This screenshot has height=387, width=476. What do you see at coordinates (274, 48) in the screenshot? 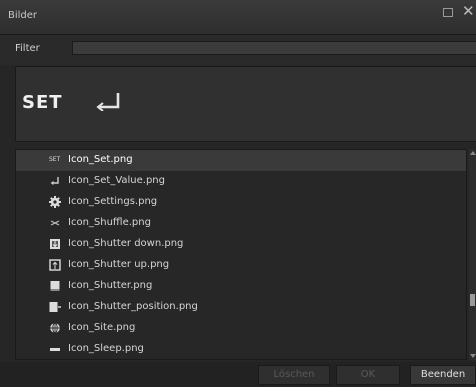
I see `filter-input` at bounding box center [274, 48].